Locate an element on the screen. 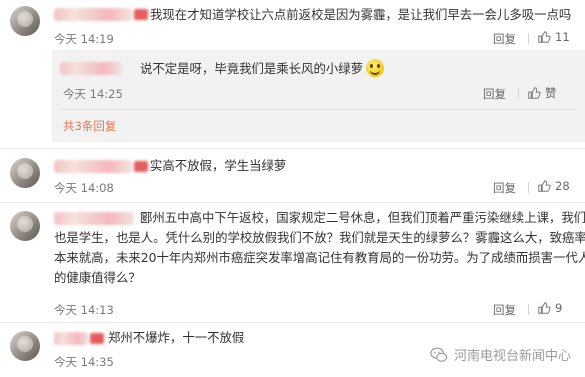 This screenshot has height=377, width=585. sub-reply-text: 说不定是呀，毕竟我们是乘长风的小绿萝 is located at coordinates (262, 68).